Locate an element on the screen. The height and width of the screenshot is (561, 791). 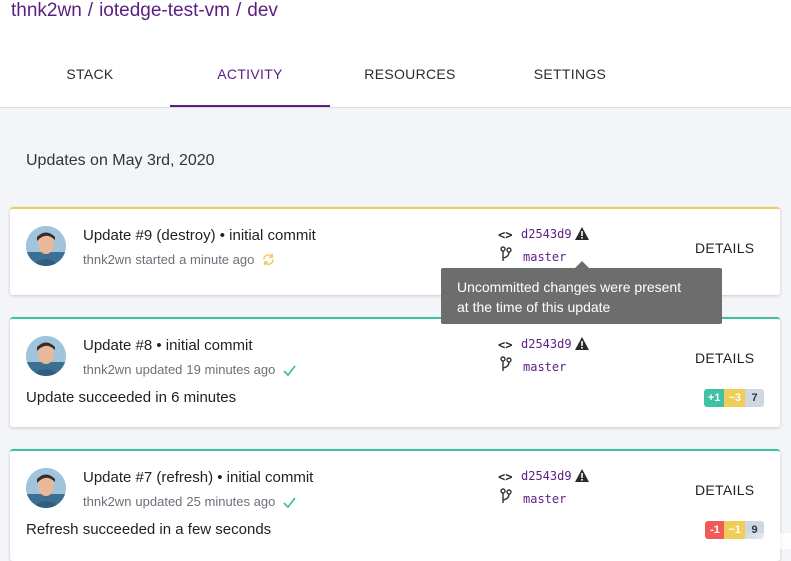
update-title: Update #9 (destroy) • initial commit is located at coordinates (199, 235).